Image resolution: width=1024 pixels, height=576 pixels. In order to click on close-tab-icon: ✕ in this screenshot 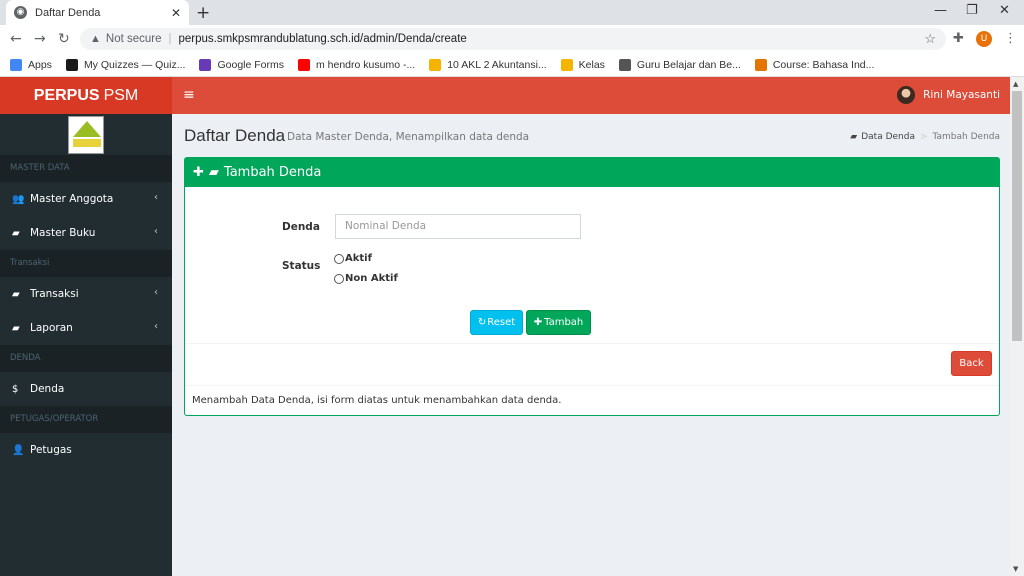, I will do `click(176, 13)`.